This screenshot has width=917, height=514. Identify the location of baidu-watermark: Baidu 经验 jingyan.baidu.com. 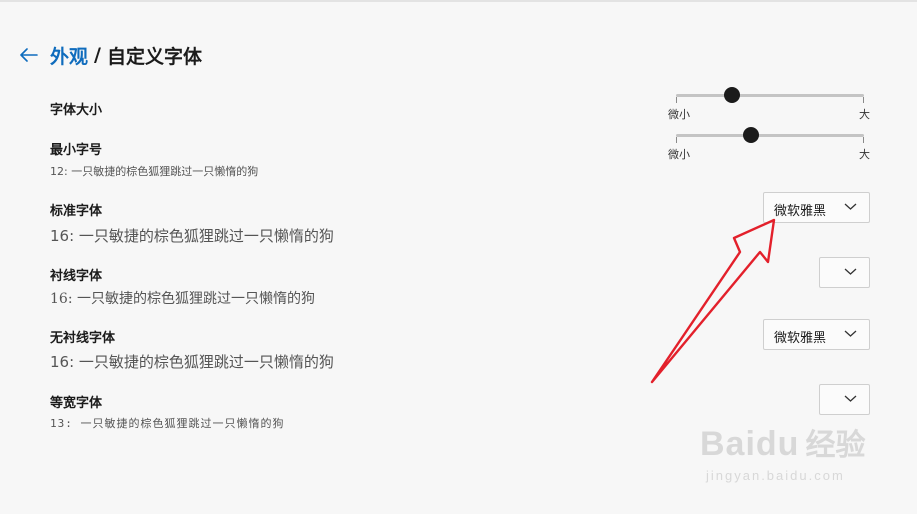
(783, 451).